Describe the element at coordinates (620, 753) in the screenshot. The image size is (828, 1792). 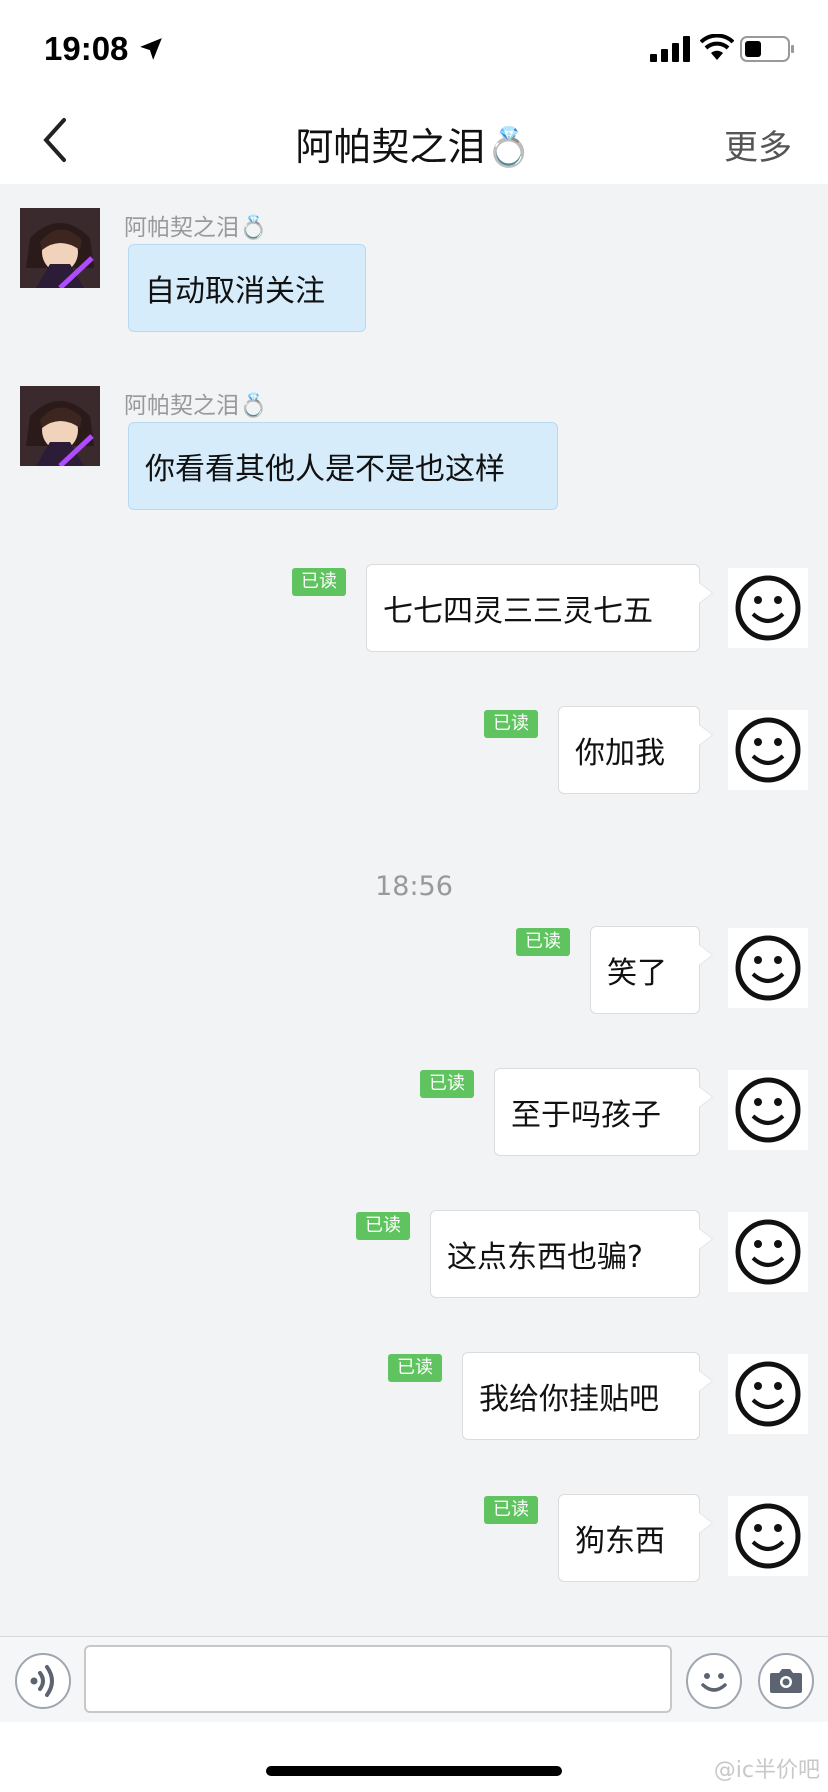
I see `message-text: 你加我` at that location.